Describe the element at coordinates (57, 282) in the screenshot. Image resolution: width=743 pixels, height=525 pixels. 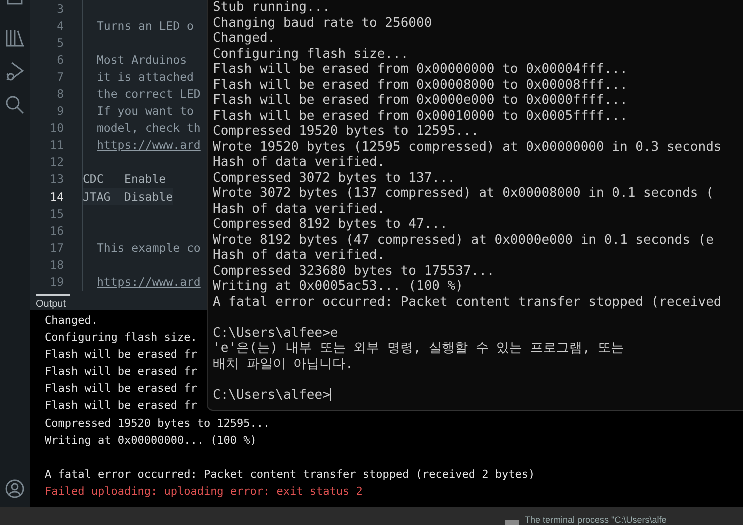
I see `line-number: 19` at that location.